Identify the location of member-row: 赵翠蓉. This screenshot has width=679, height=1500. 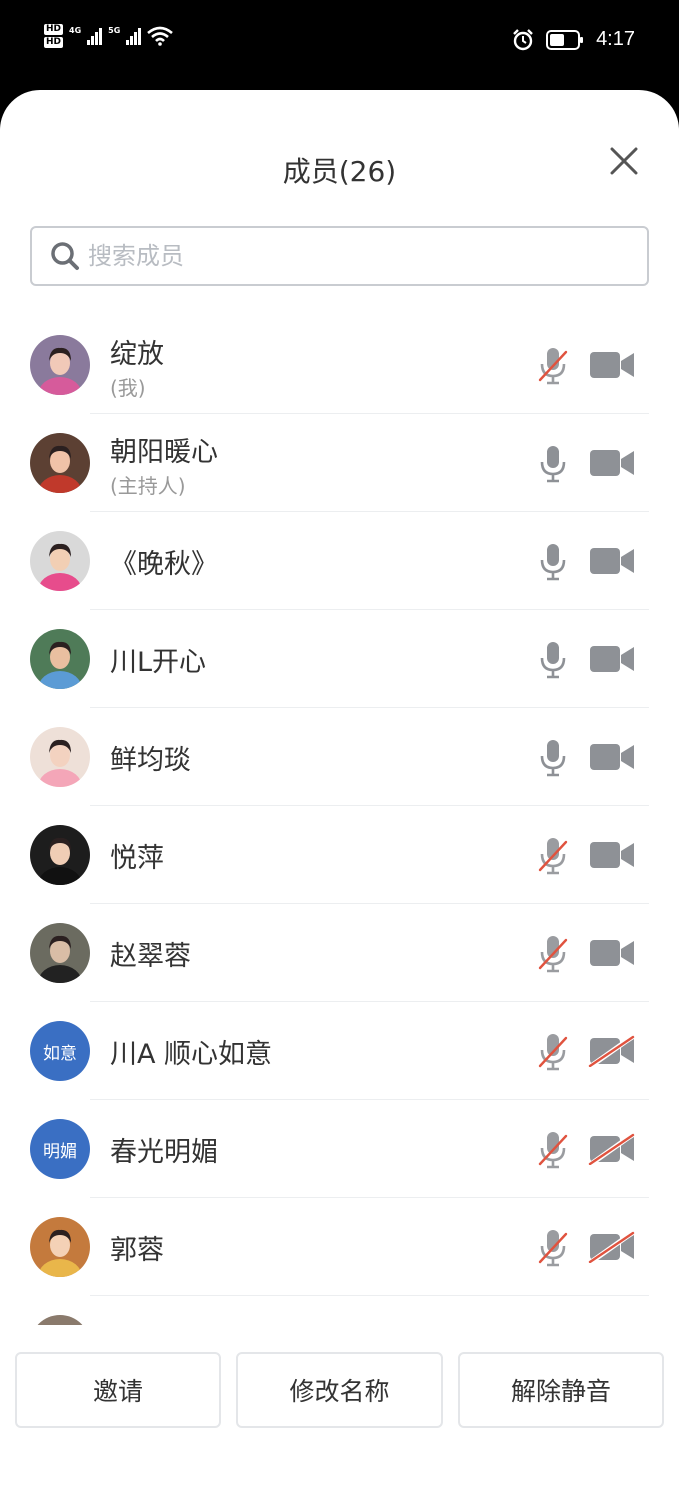
(339, 953).